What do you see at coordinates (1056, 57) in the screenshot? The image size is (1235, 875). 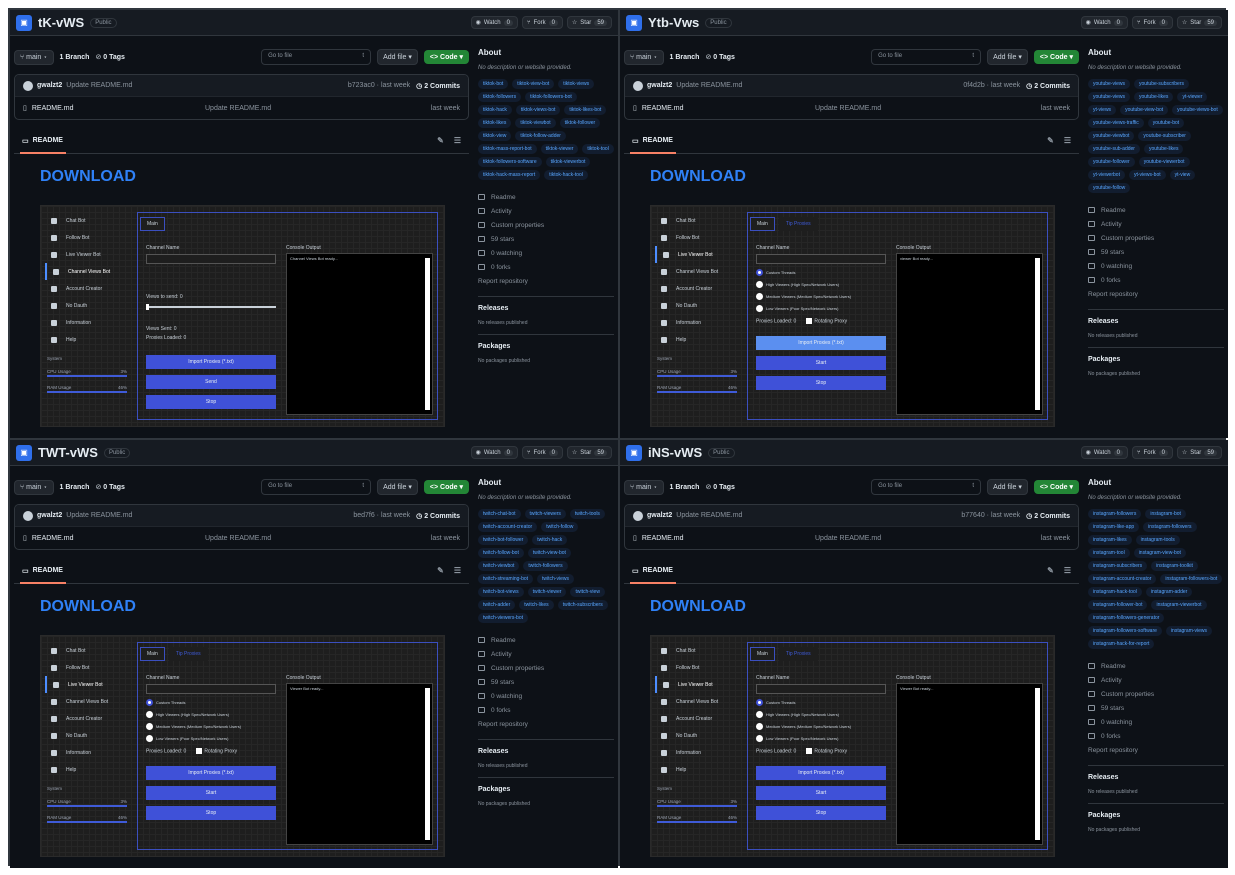 I see `code-button: <> Code ▾` at bounding box center [1056, 57].